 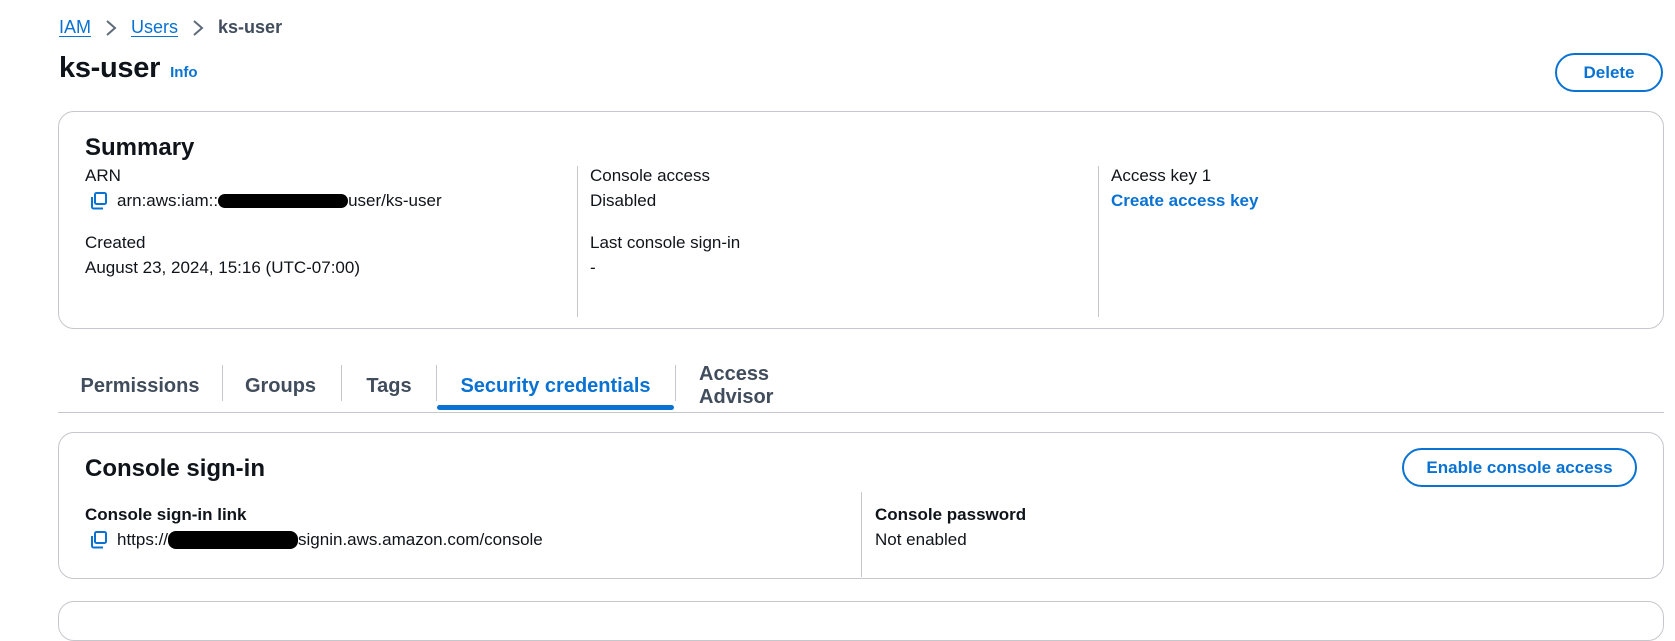 I want to click on console-signin-title: Console sign-in, so click(x=175, y=468).